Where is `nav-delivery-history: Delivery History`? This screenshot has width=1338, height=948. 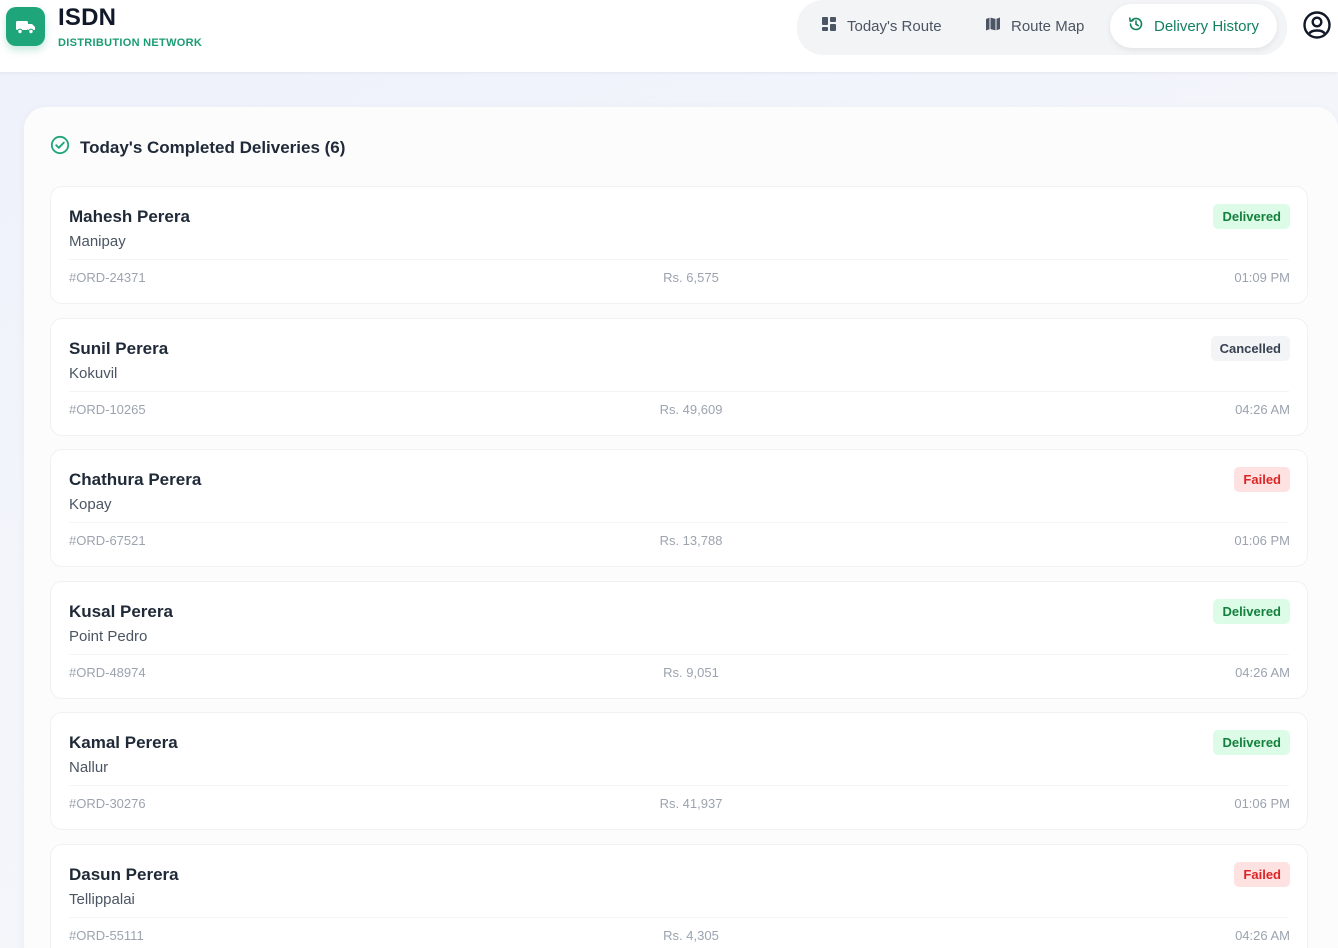 nav-delivery-history: Delivery History is located at coordinates (1194, 26).